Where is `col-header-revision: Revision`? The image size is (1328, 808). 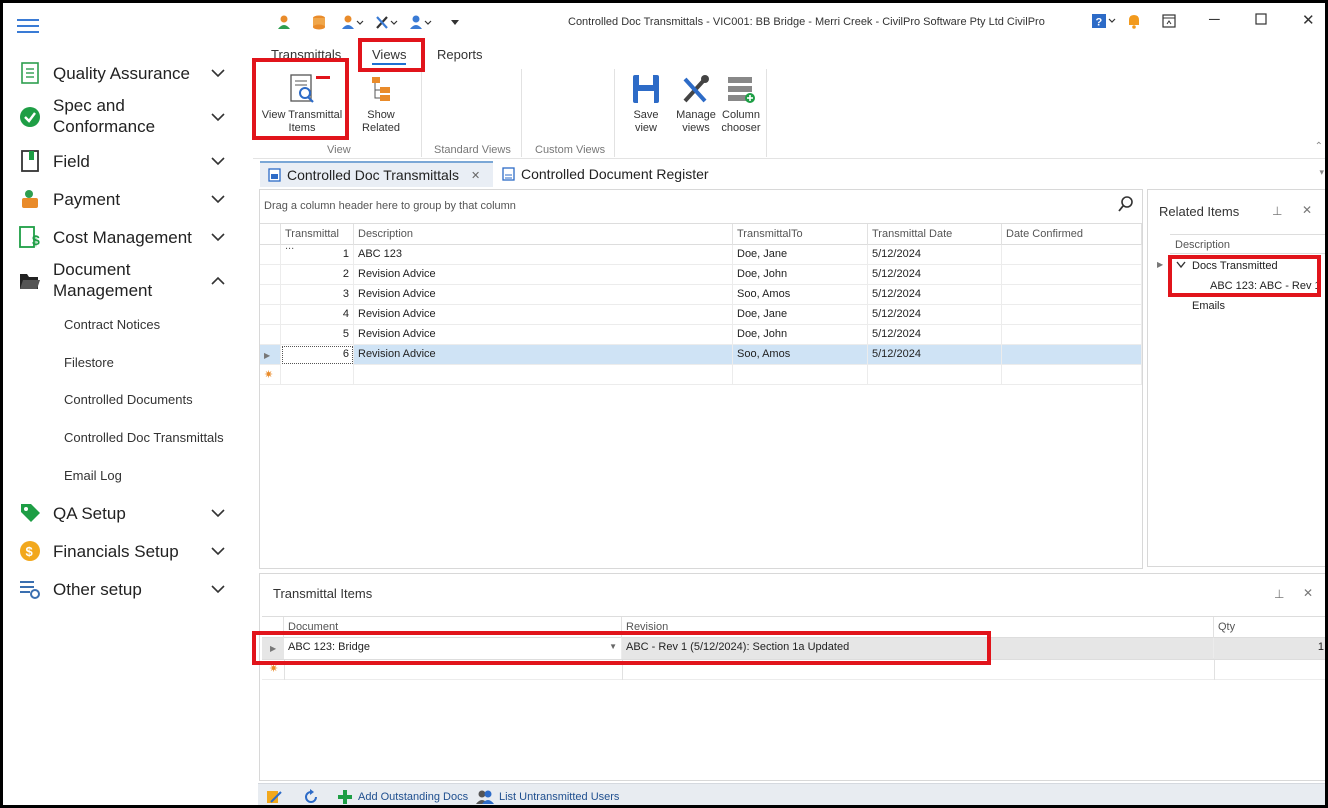
col-header-revision: Revision is located at coordinates (918, 627).